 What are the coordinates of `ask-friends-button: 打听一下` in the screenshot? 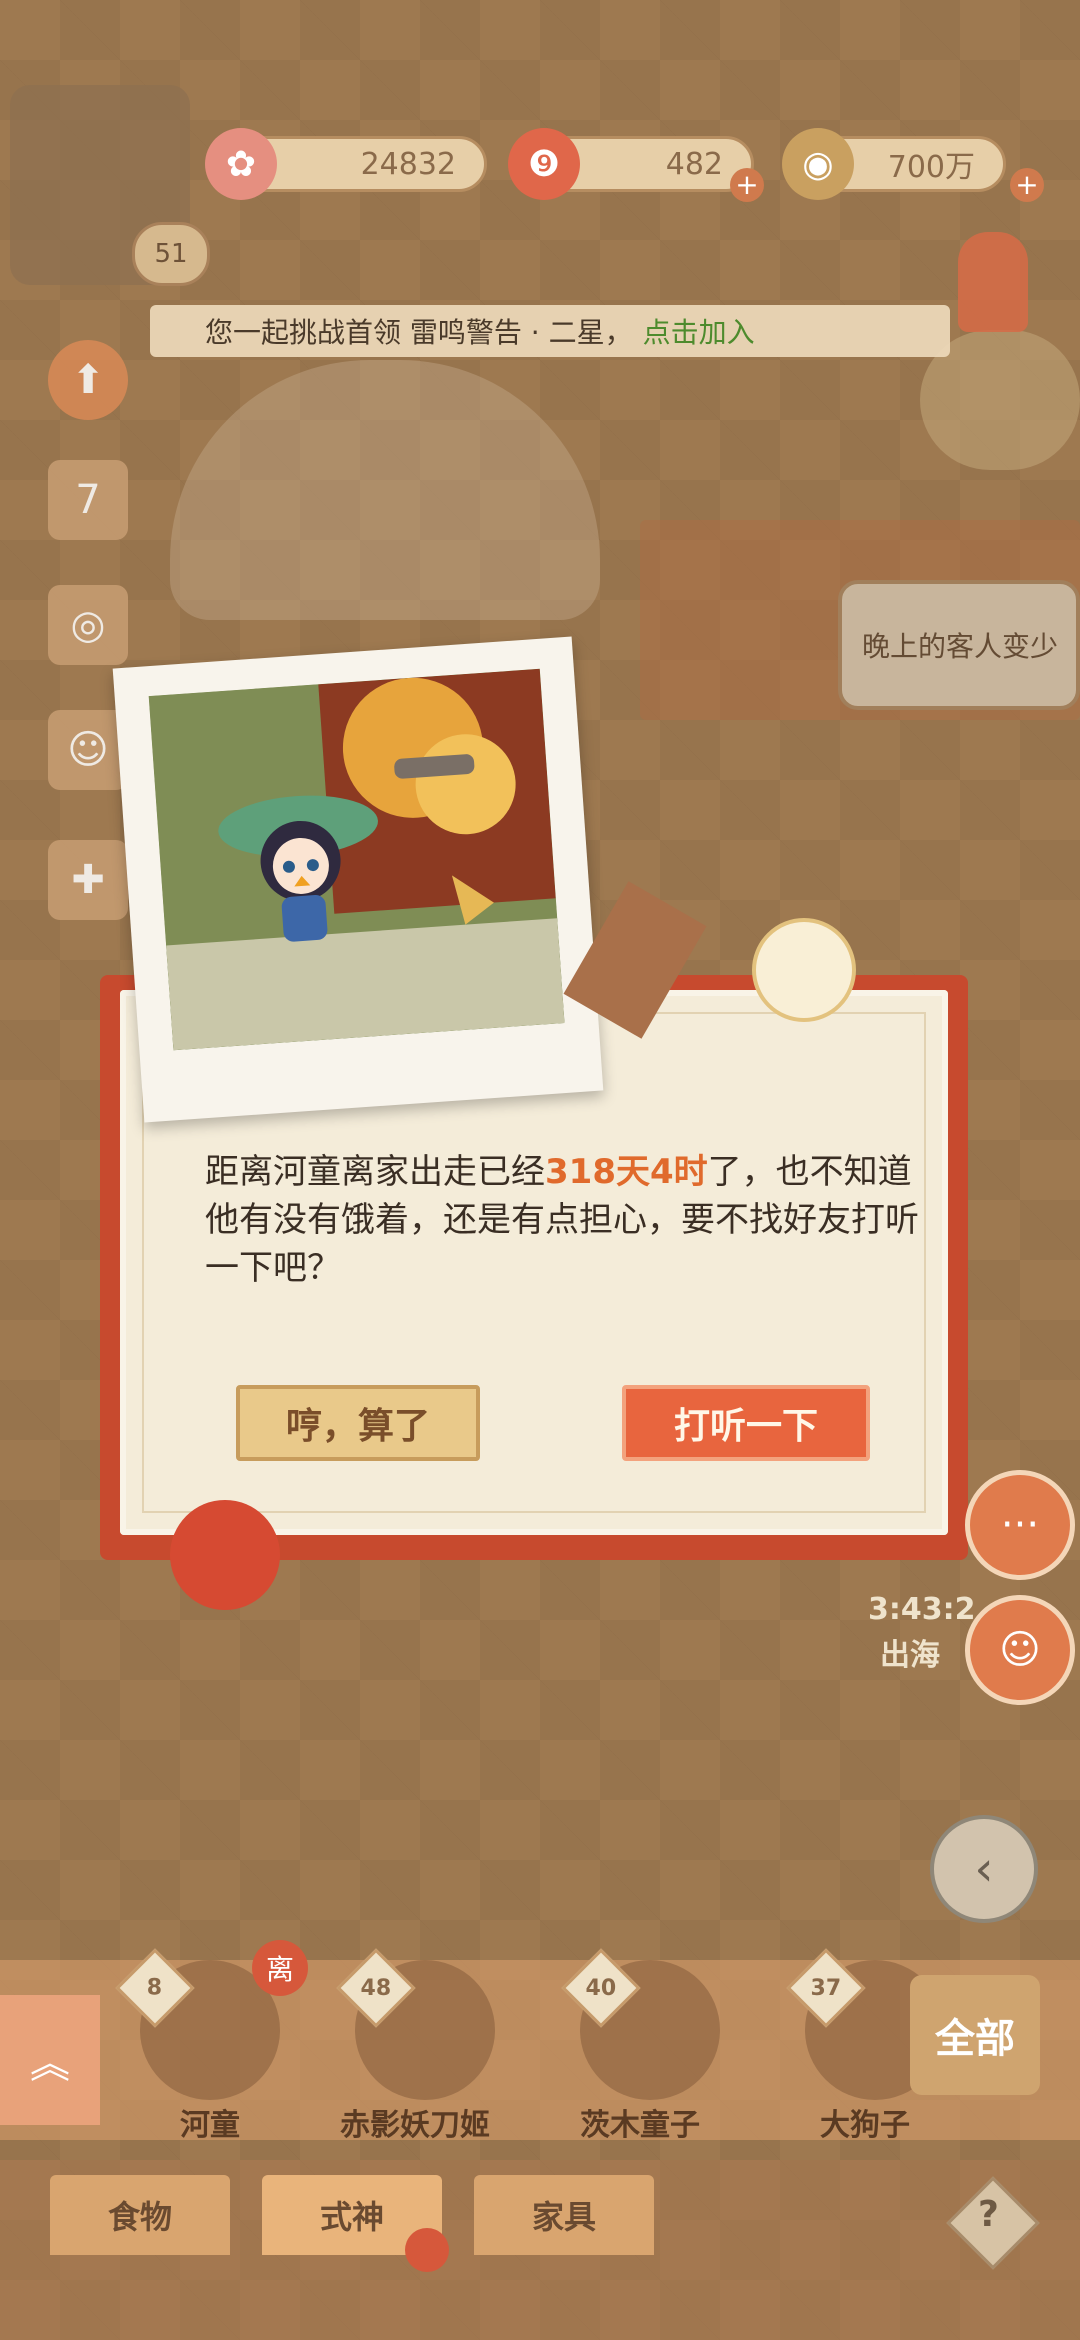 It's located at (746, 1423).